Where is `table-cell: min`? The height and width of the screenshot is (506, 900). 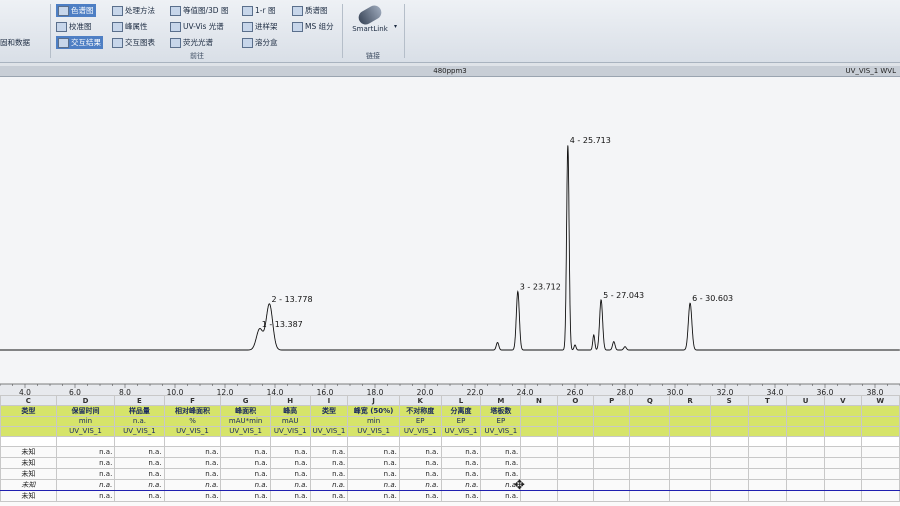 table-cell: min is located at coordinates (373, 421).